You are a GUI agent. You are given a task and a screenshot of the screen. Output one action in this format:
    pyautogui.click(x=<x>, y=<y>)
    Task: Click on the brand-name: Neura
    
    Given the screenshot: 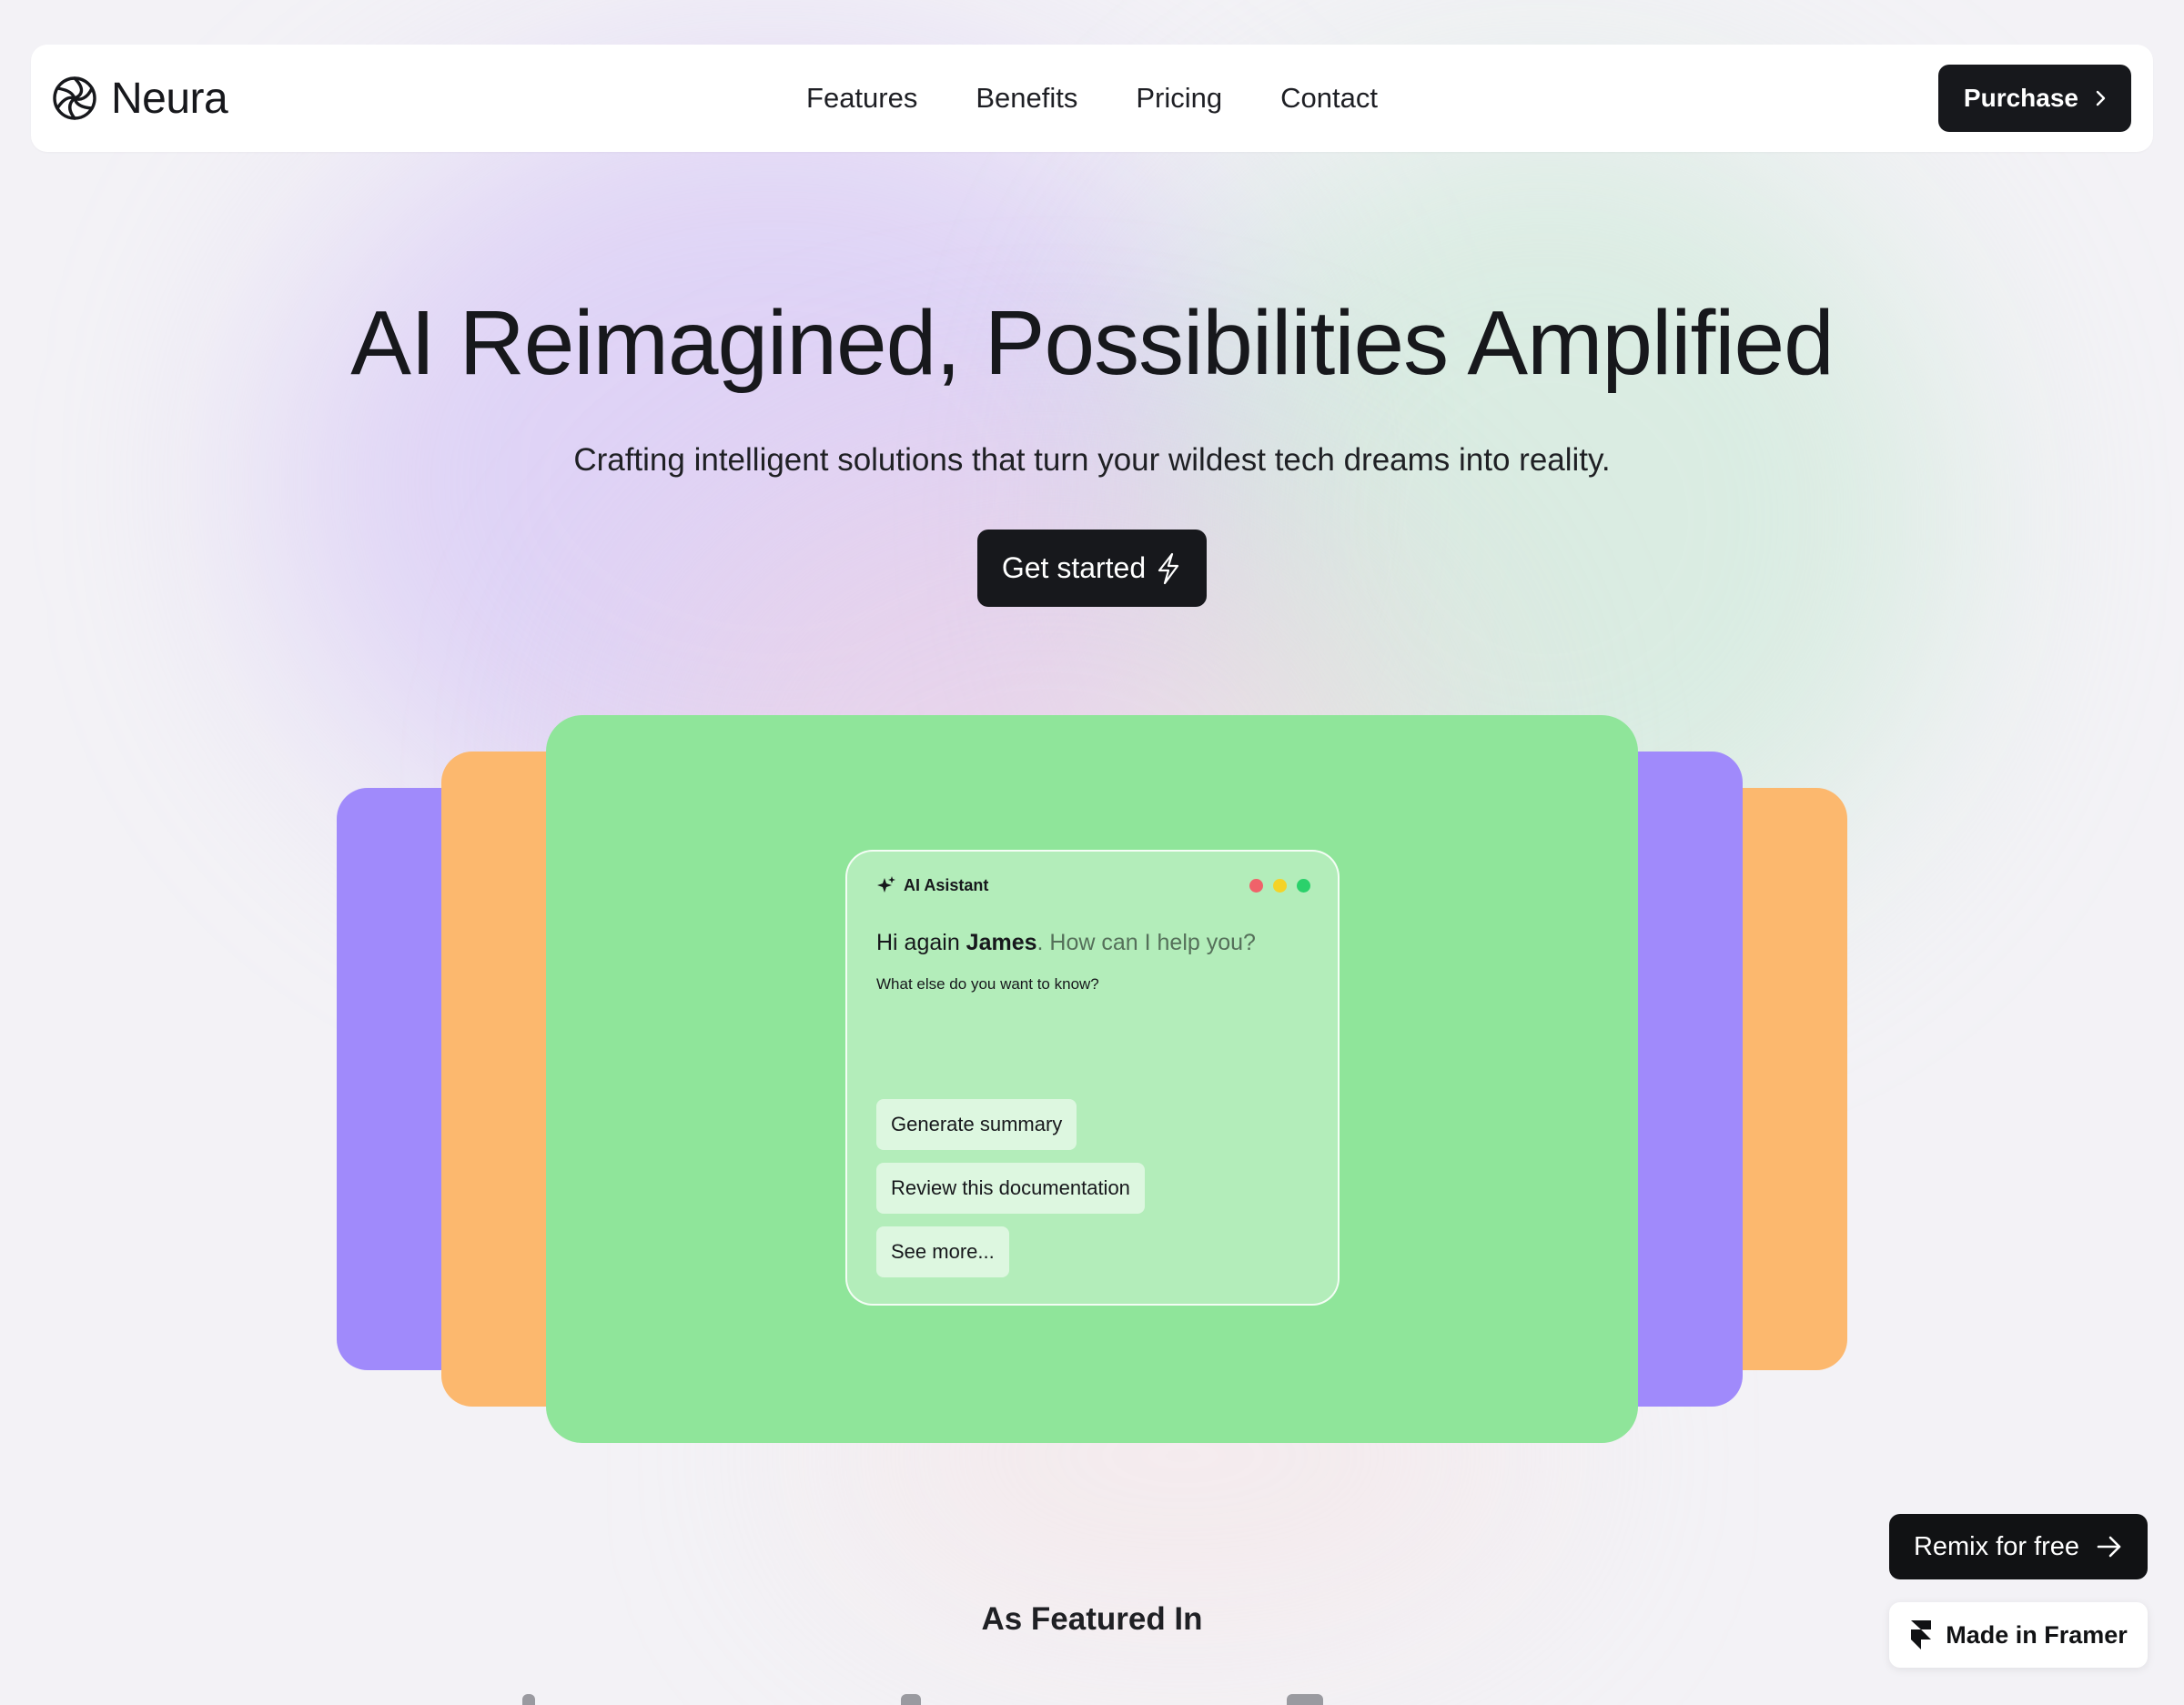 What is the action you would take?
    pyautogui.click(x=170, y=99)
    